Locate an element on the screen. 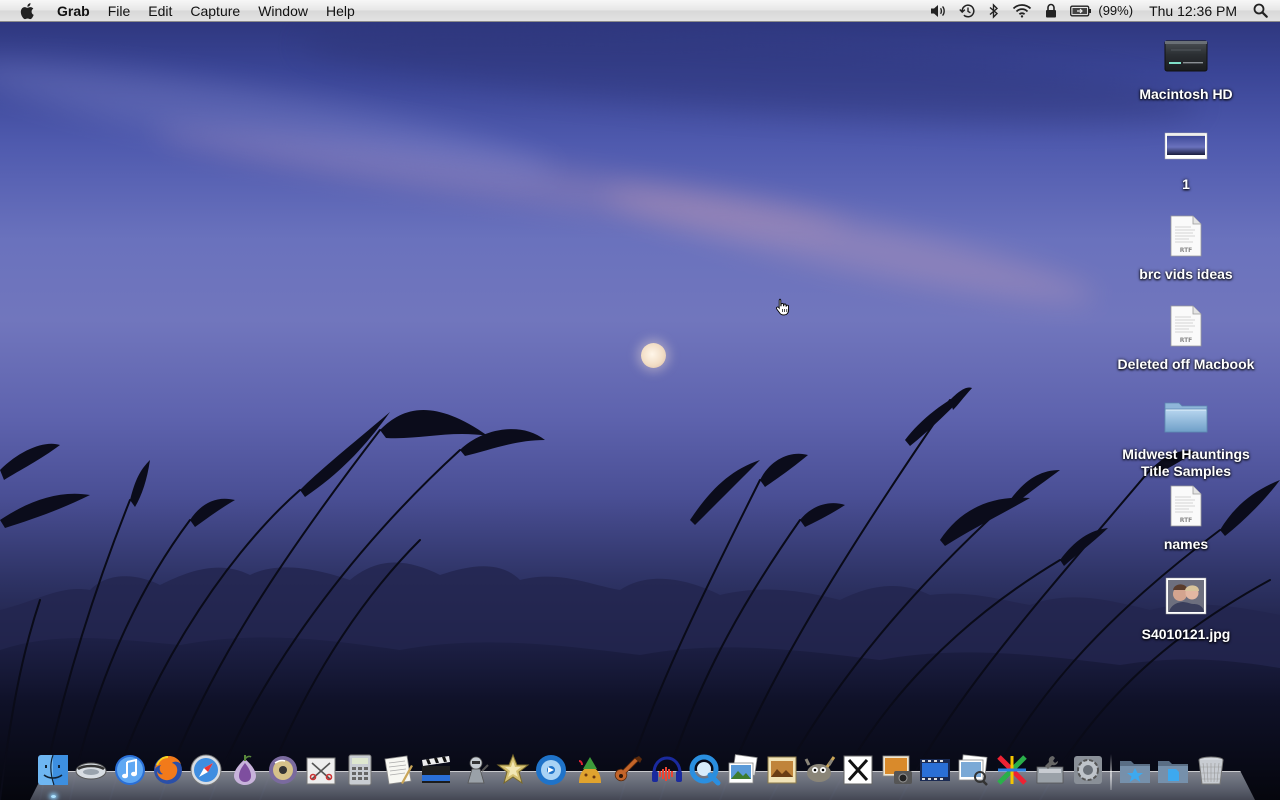 This screenshot has width=1280, height=800. dock-separator is located at coordinates (1110, 772).